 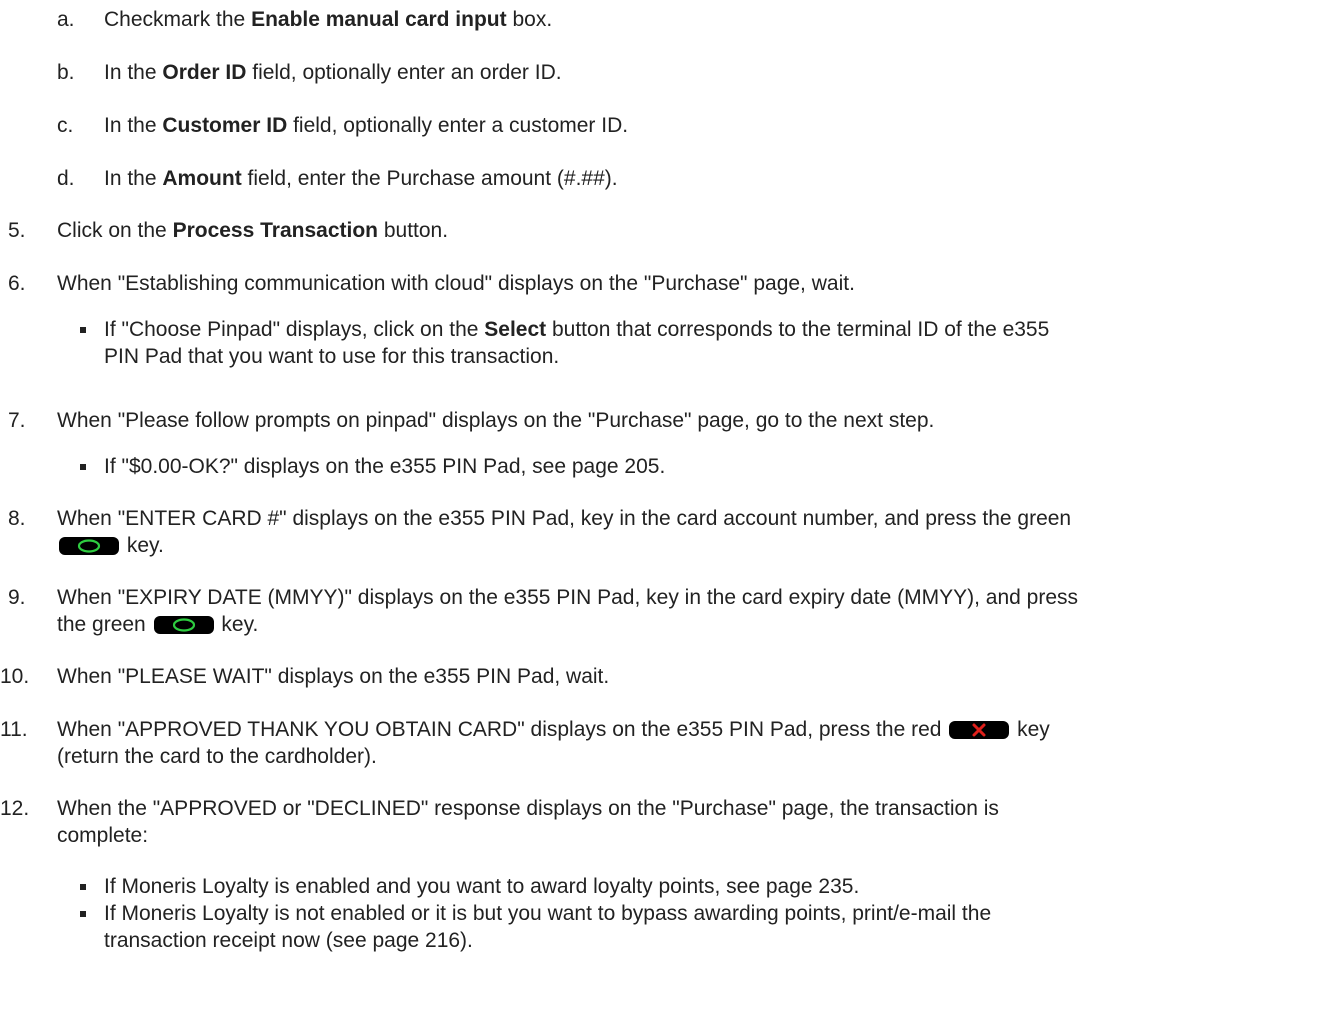 What do you see at coordinates (288, 940) in the screenshot?
I see `step-12-bullet-2-line2: transaction receipt now (see page 216).` at bounding box center [288, 940].